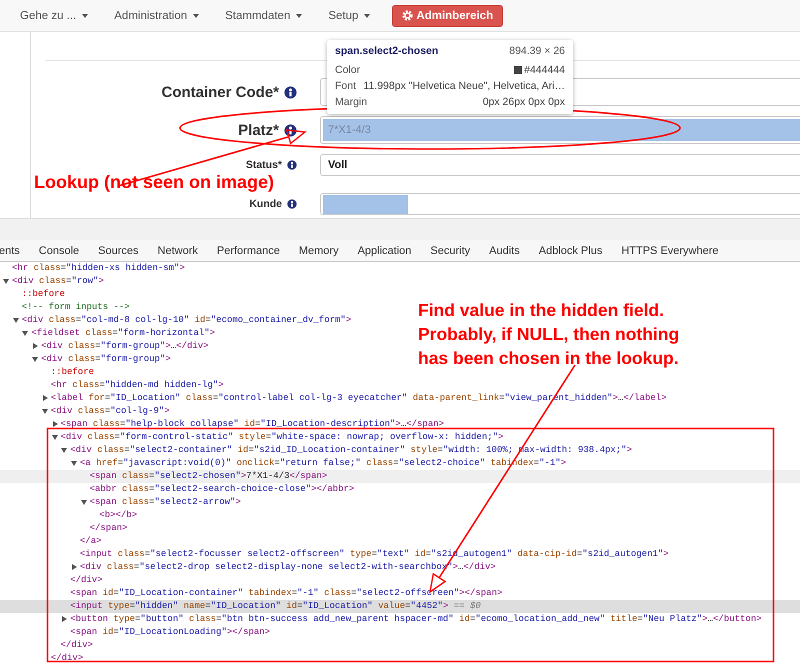  What do you see at coordinates (135, 632) in the screenshot?
I see `code-line: <span id="ID_LocationLoading"></span>` at bounding box center [135, 632].